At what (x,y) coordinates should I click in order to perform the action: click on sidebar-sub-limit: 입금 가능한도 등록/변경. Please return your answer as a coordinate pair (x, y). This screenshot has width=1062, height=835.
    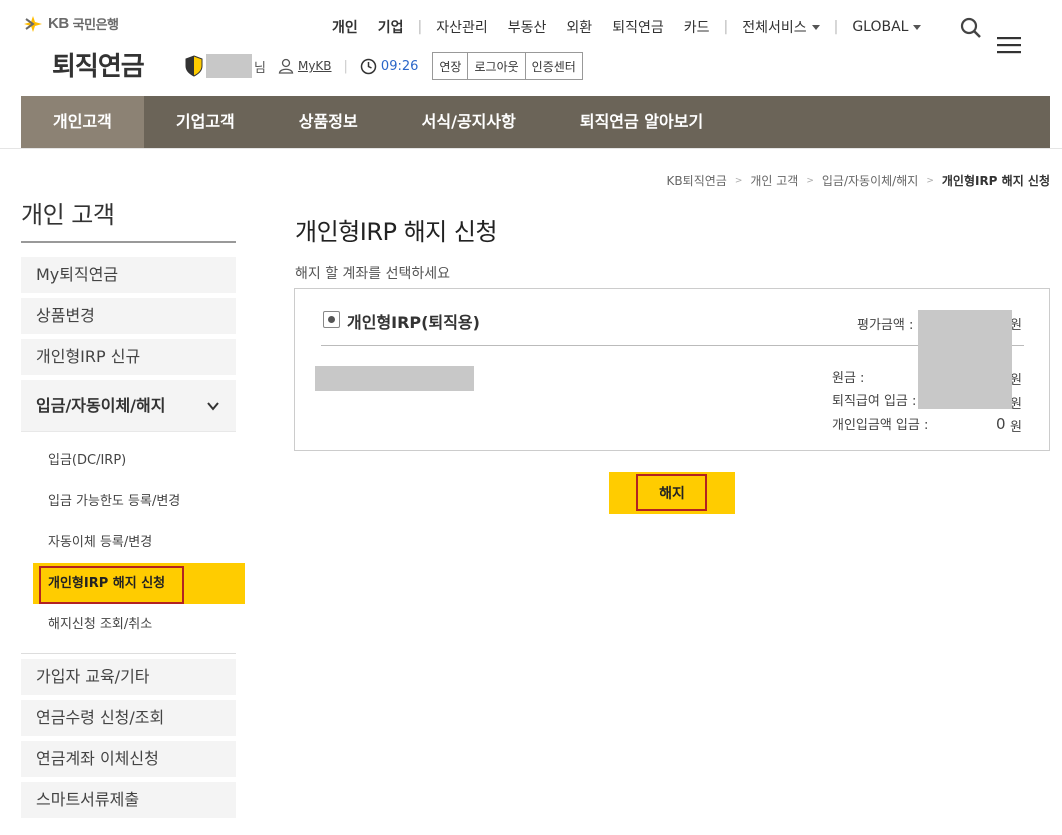
    Looking at the image, I should click on (128, 501).